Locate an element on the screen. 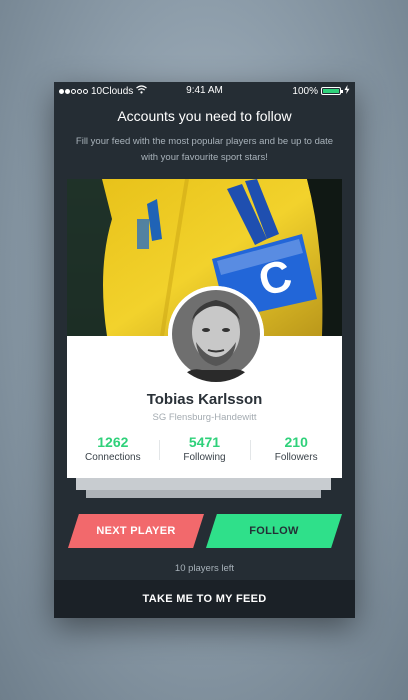 This screenshot has height=700, width=408. stat-connections: 1262 Connections is located at coordinates (113, 448).